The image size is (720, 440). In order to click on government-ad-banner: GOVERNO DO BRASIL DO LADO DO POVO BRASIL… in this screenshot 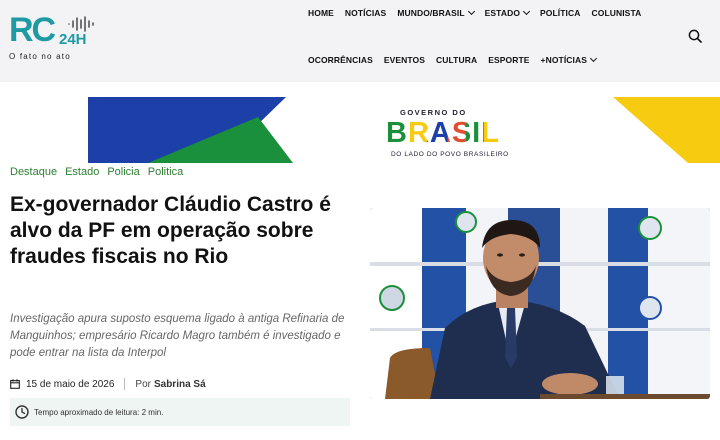, I will do `click(404, 130)`.